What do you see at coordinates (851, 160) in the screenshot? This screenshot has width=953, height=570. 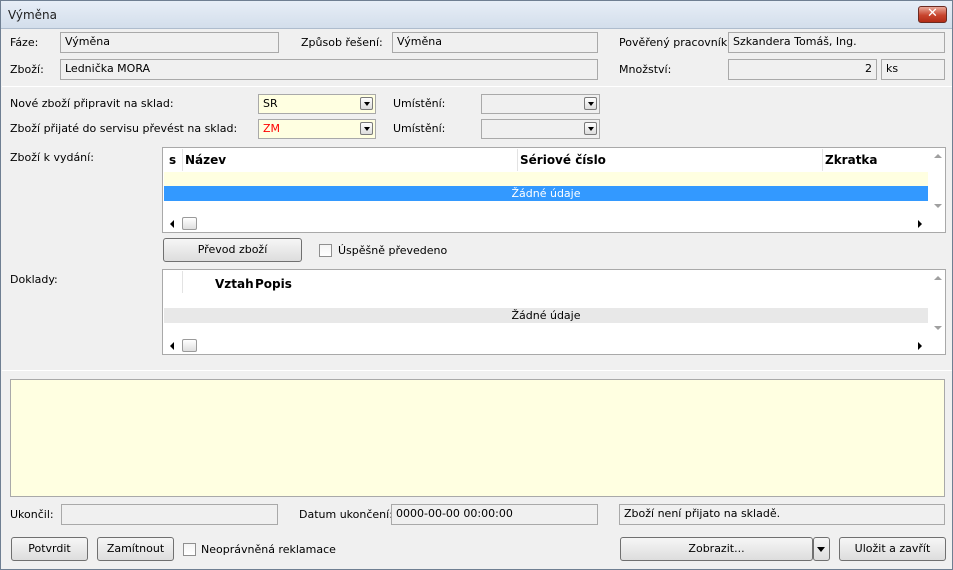 I see `column-header-zkratka: Zkratka` at bounding box center [851, 160].